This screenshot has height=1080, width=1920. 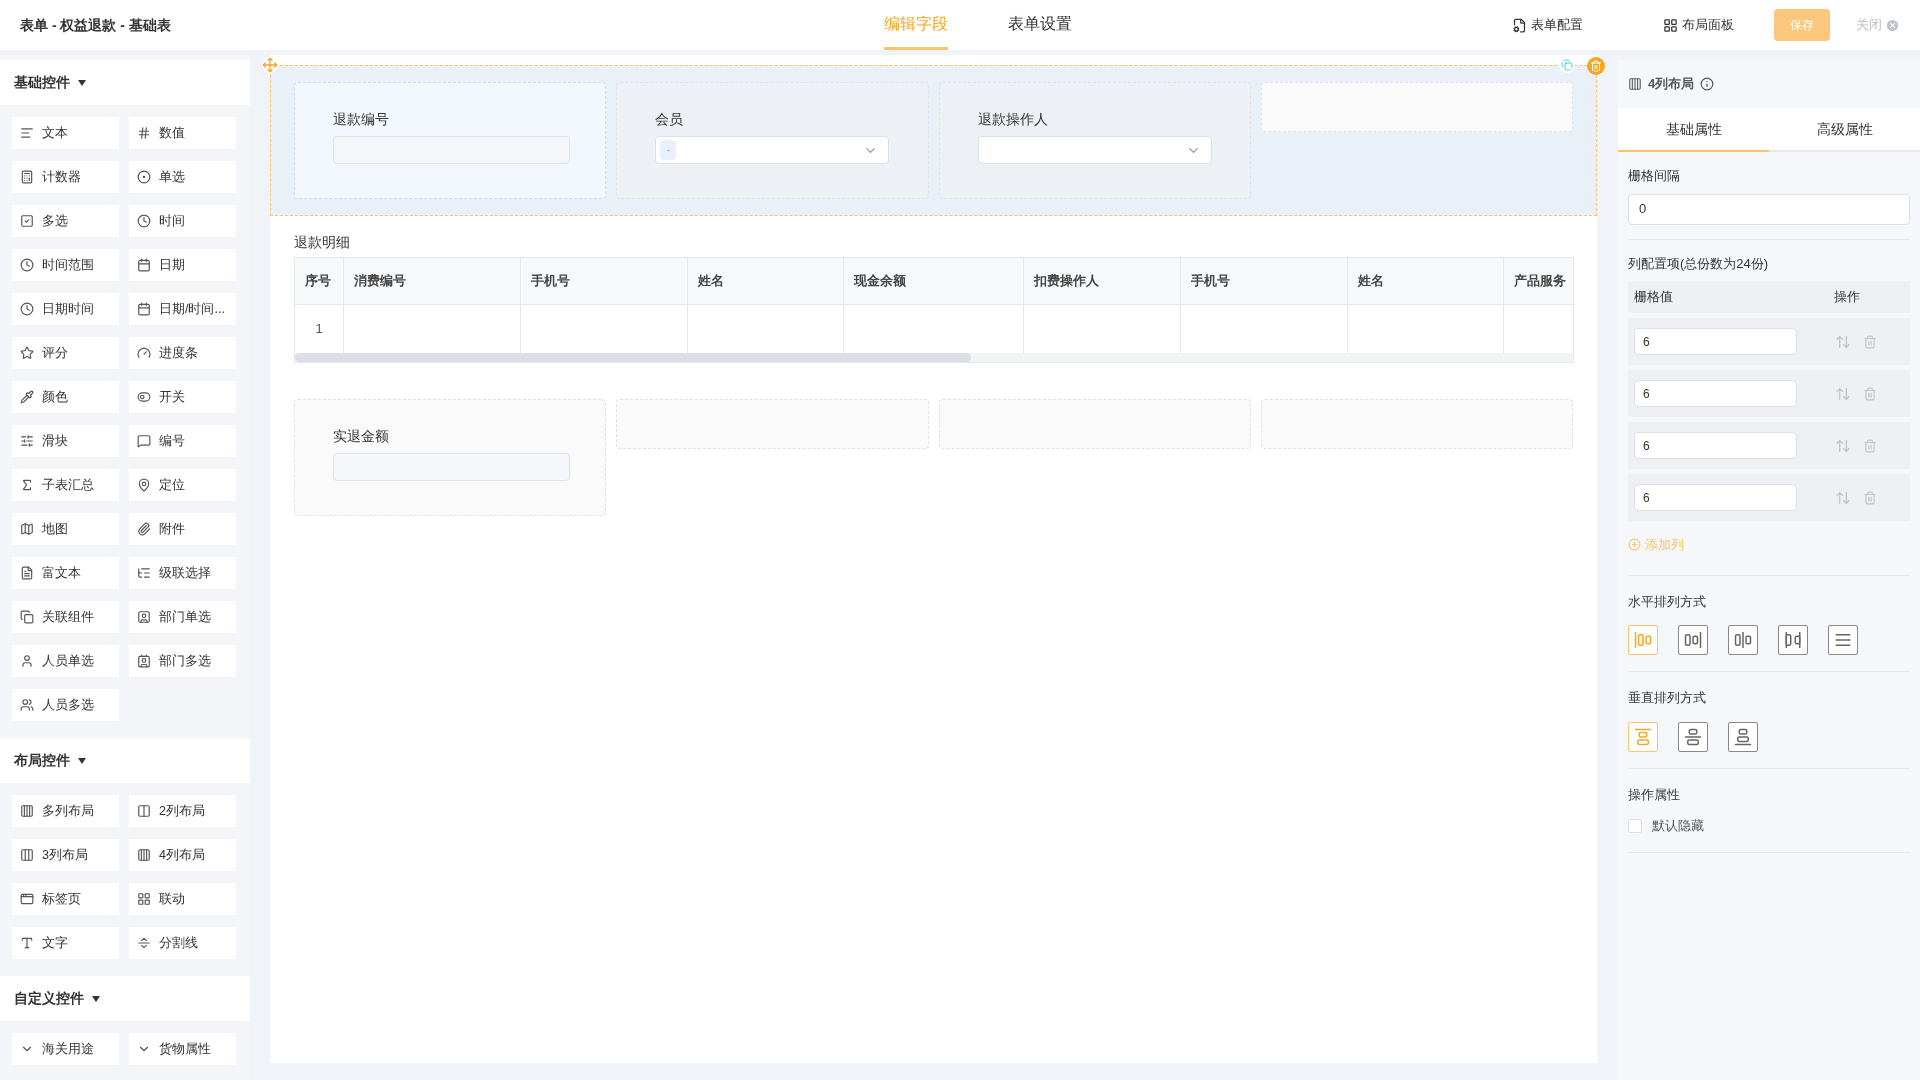 What do you see at coordinates (144, 309) in the screenshot?
I see `calendar-icon` at bounding box center [144, 309].